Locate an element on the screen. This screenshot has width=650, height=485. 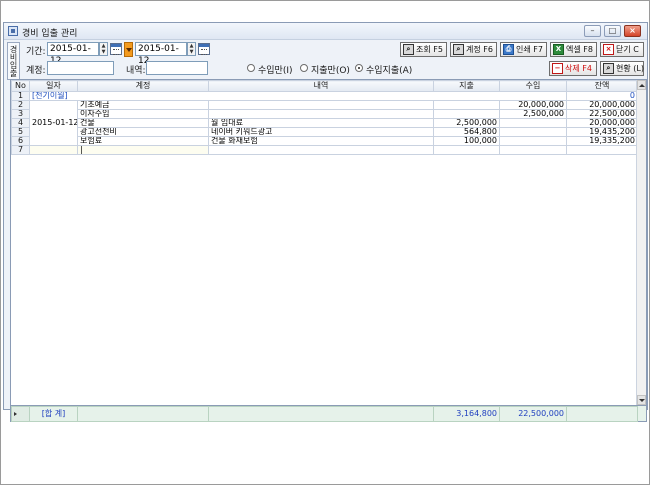
balance-cell: 0 is located at coordinates (602, 96).